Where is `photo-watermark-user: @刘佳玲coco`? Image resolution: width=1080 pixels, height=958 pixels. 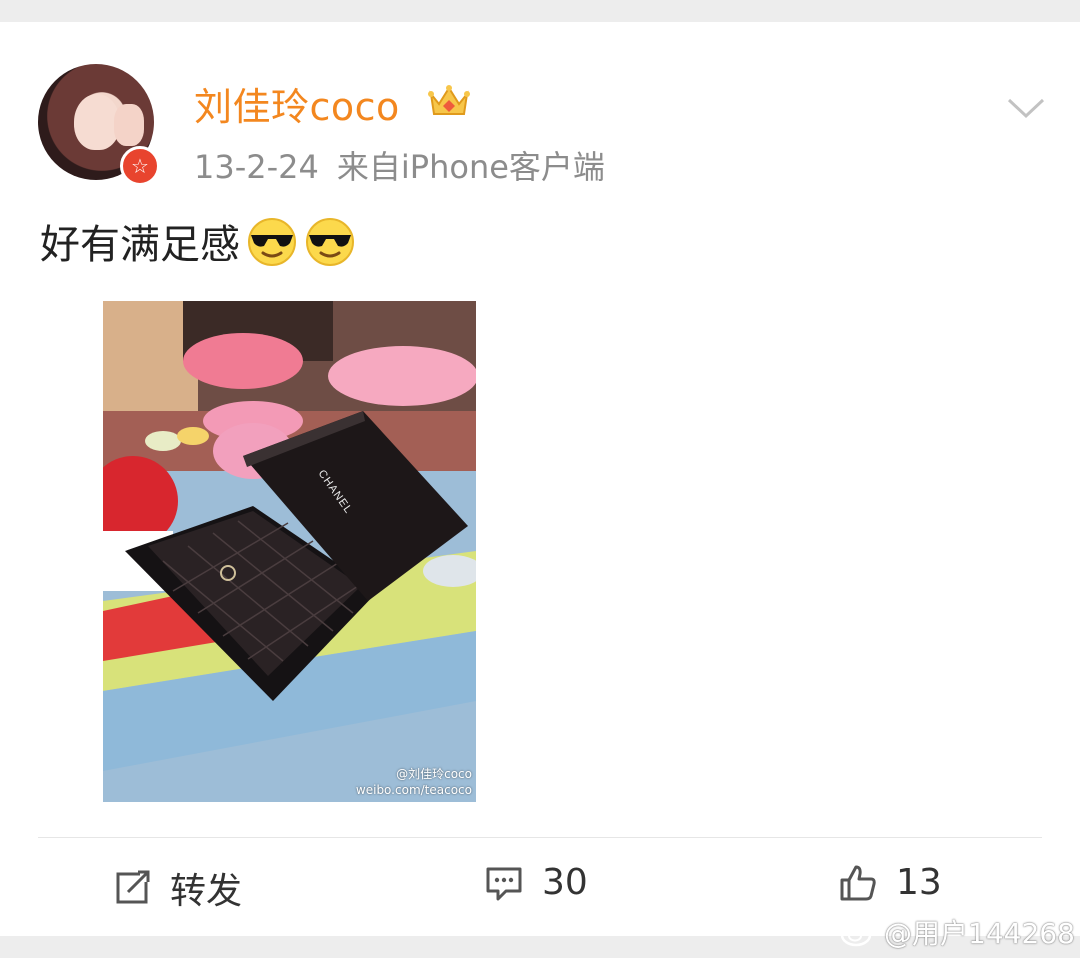
photo-watermark-user: @刘佳玲coco is located at coordinates (434, 774).